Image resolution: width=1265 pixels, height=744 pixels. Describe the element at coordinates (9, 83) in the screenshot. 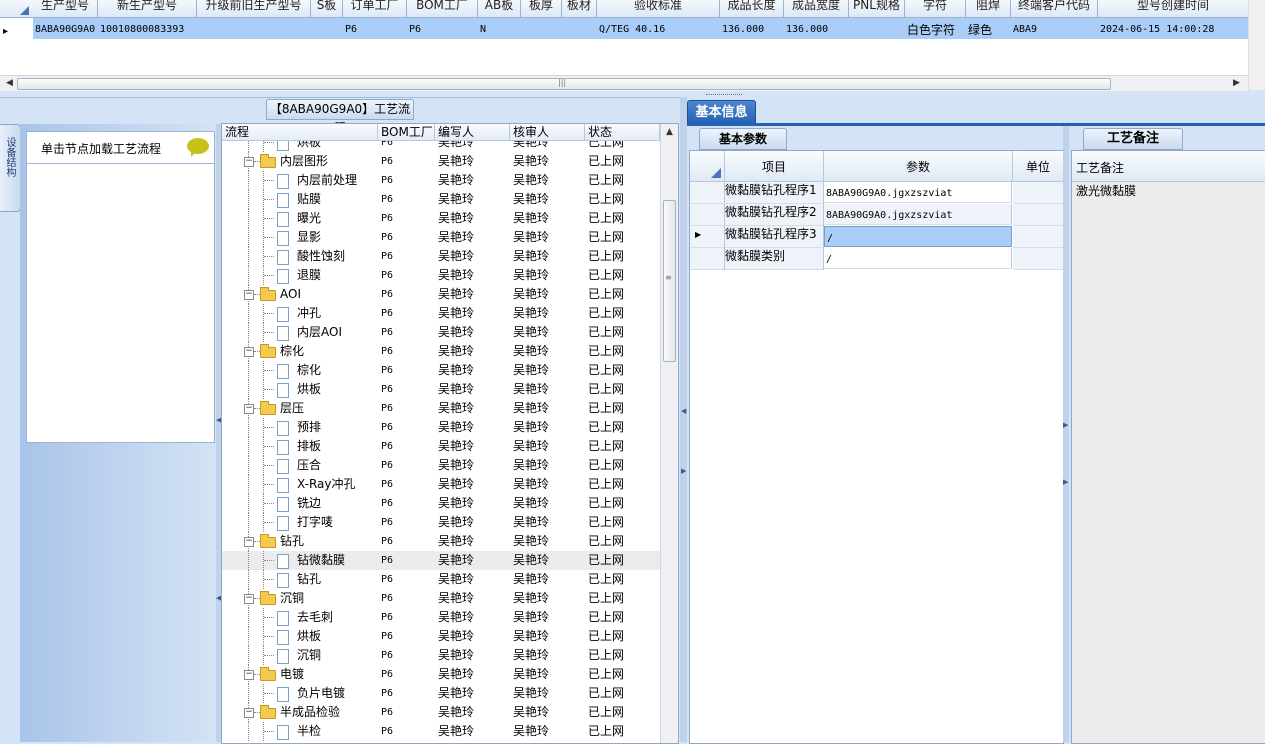

I see `scroll-left-arrow-icon: ◀` at that location.